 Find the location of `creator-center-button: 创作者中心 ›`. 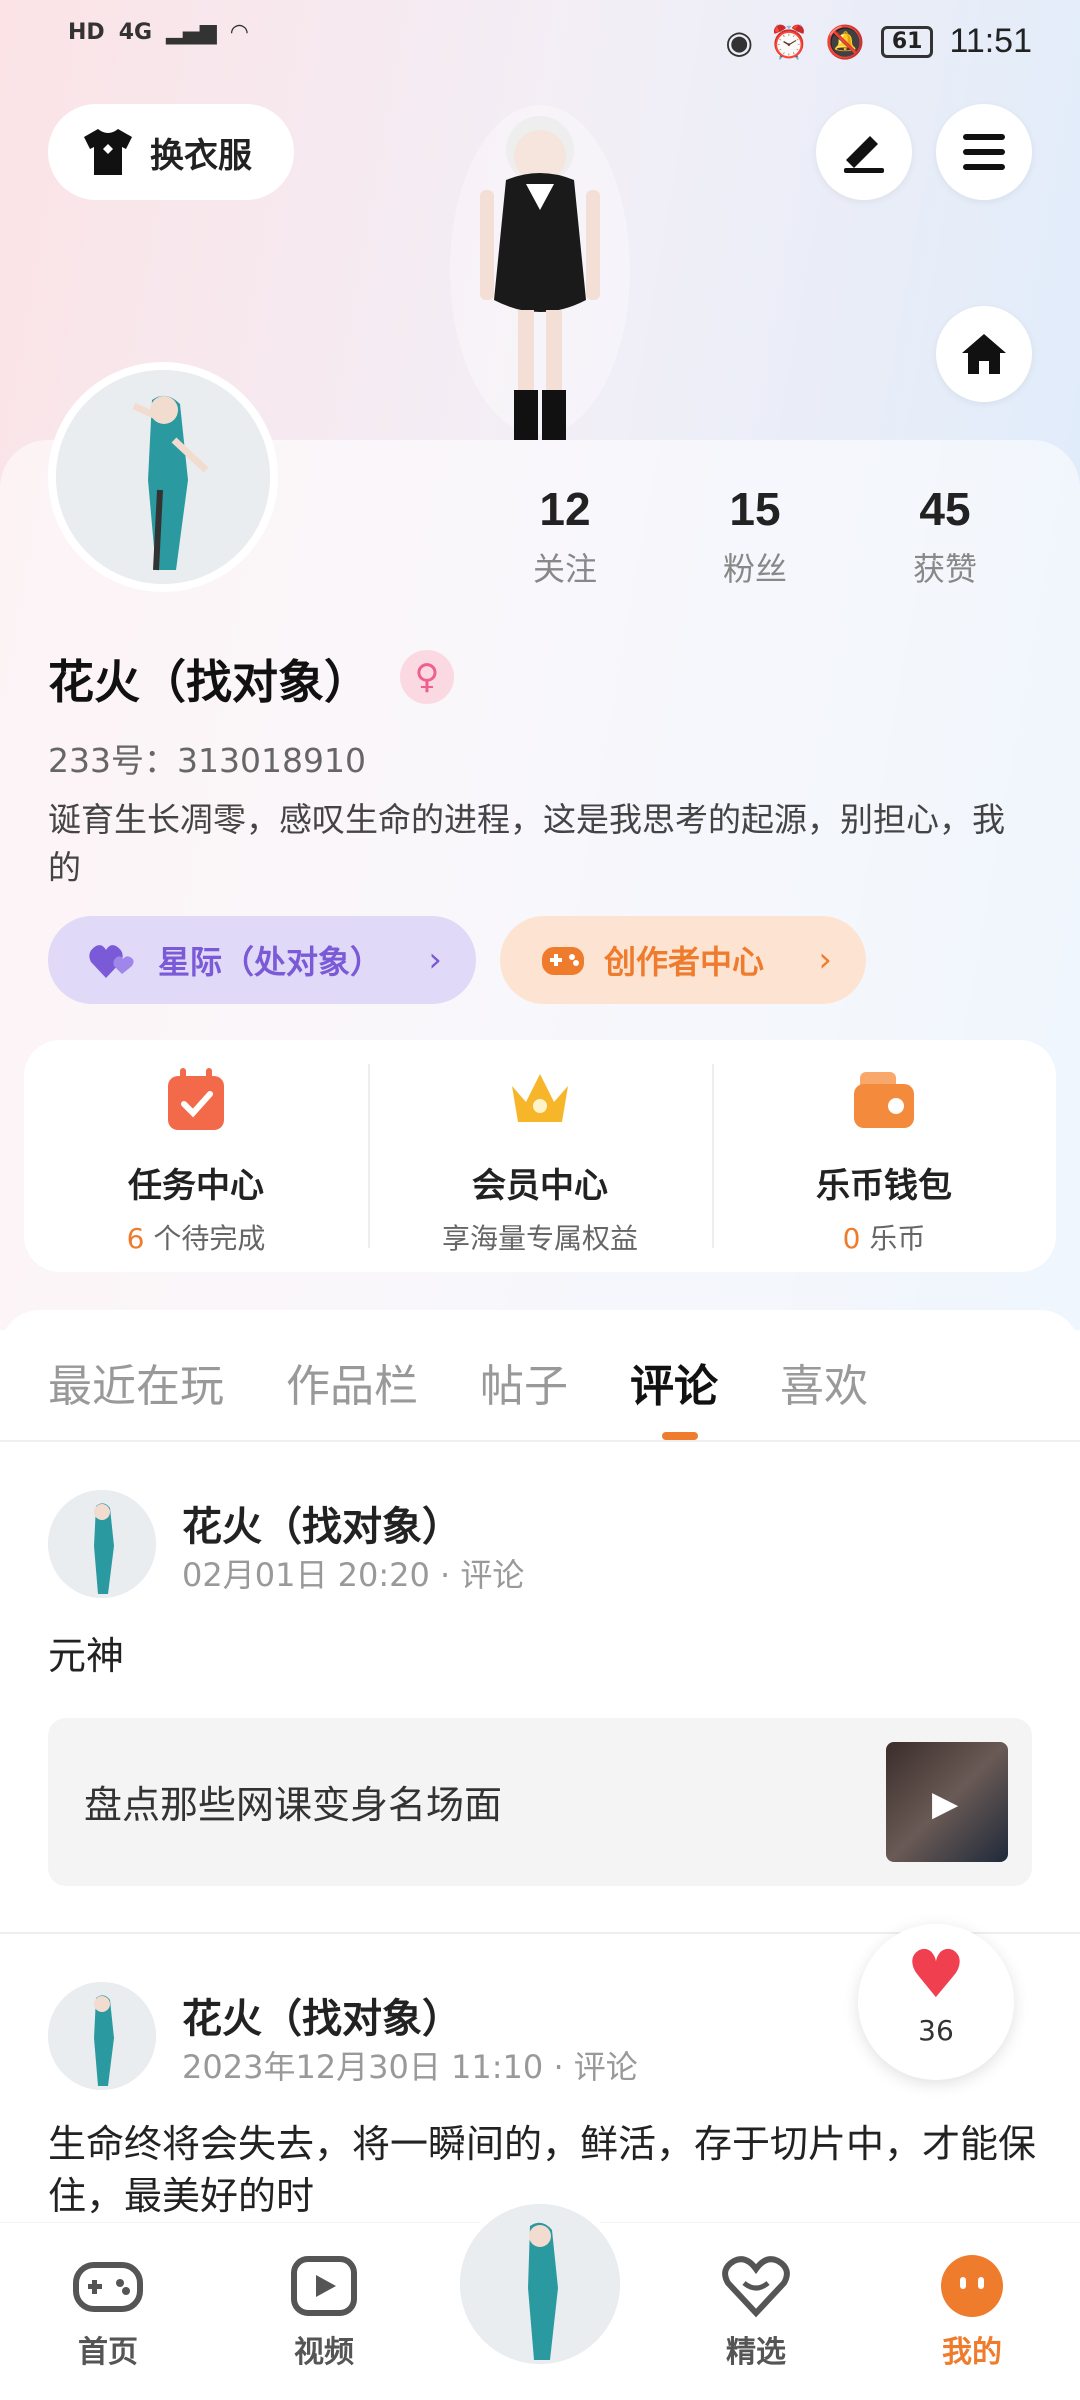

creator-center-button: 创作者中心 › is located at coordinates (683, 960).